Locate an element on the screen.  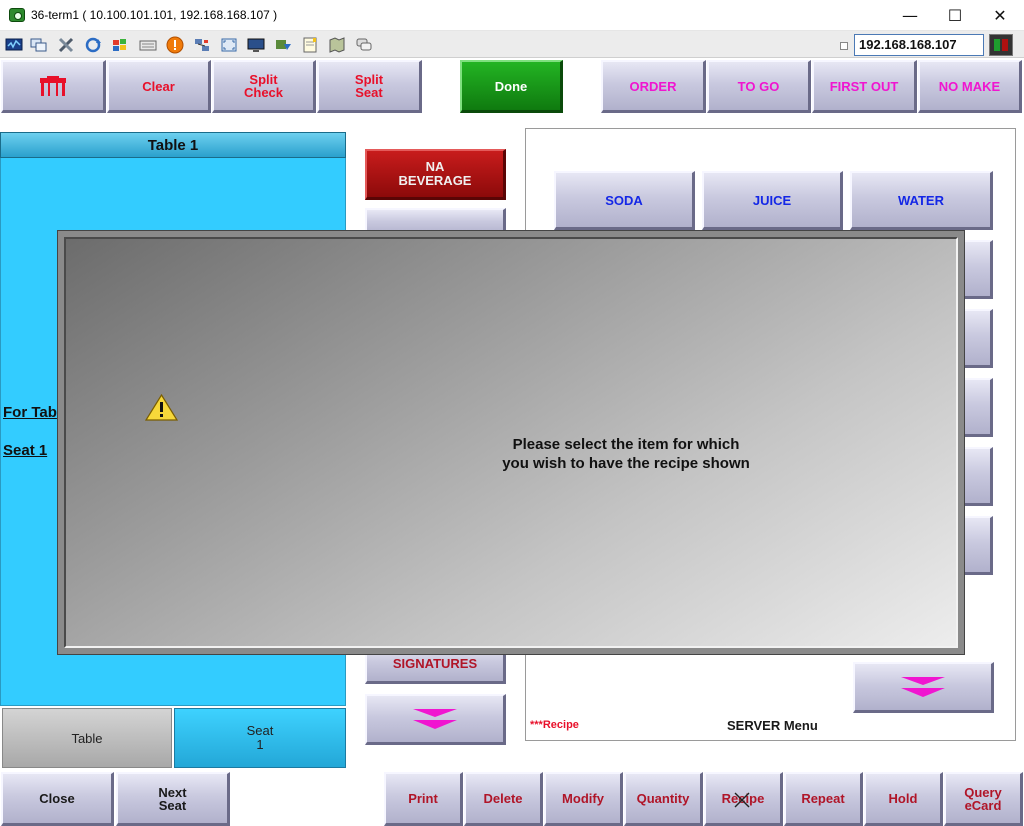
category-scroll-down-button is located at coordinates (435, 719).